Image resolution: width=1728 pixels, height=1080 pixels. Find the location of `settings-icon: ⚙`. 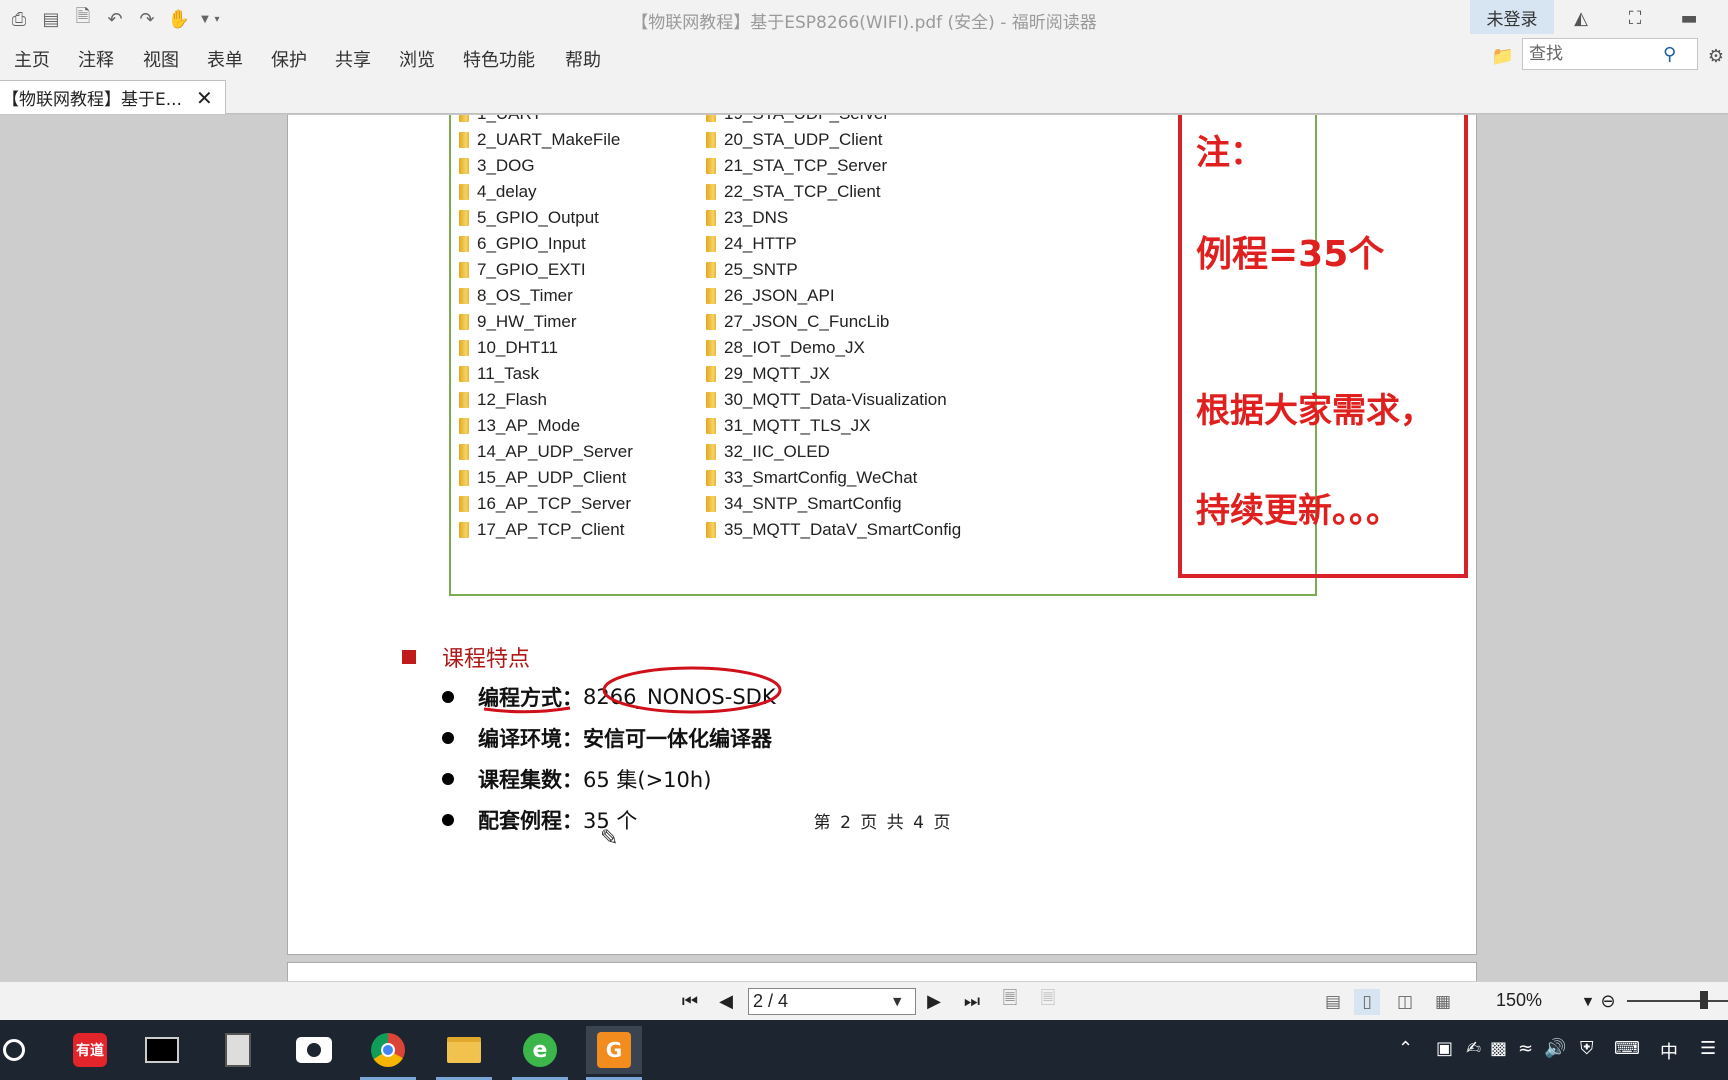

settings-icon: ⚙ is located at coordinates (1716, 56).